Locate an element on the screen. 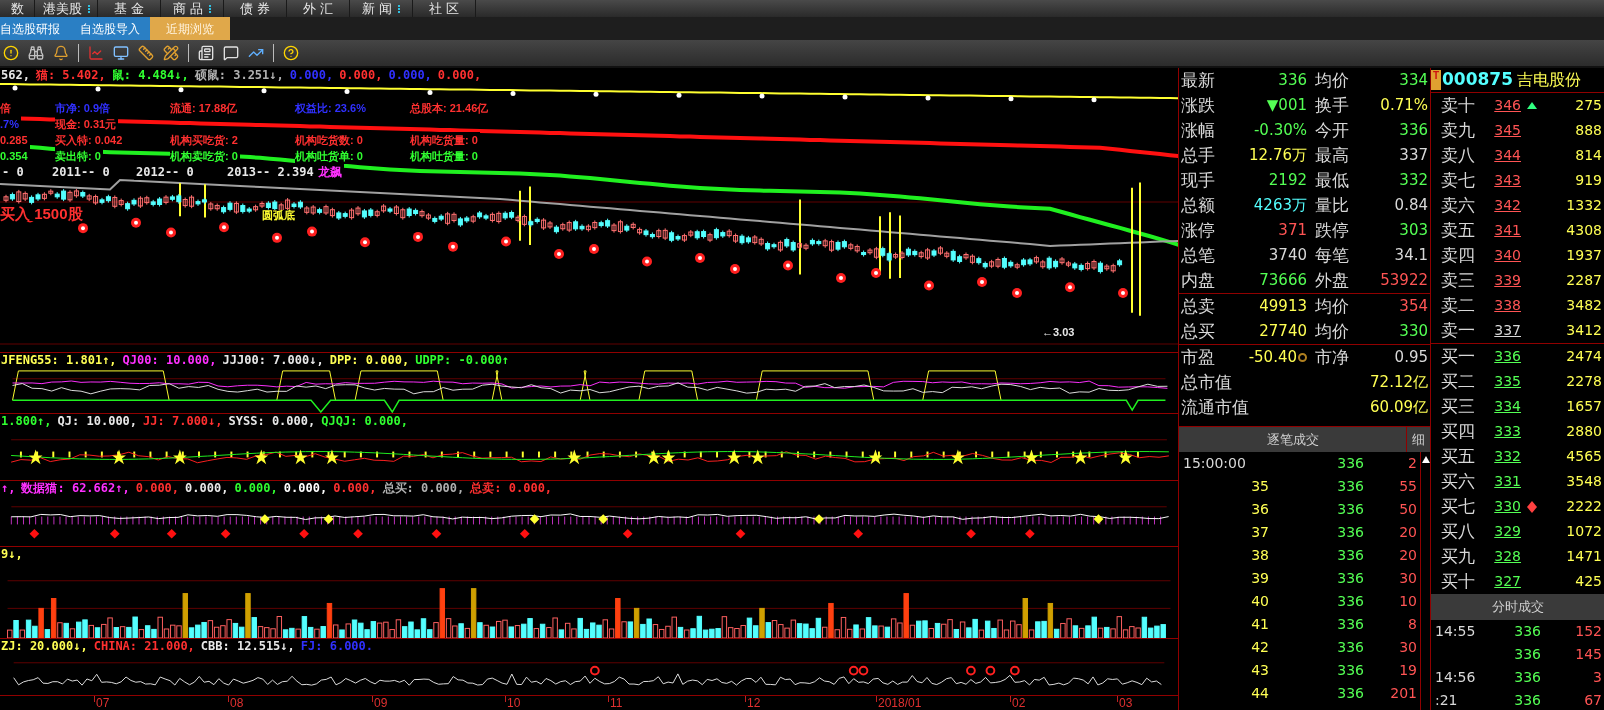 This screenshot has width=1604, height=710. quote-value: 60.09亿 is located at coordinates (1398, 407).